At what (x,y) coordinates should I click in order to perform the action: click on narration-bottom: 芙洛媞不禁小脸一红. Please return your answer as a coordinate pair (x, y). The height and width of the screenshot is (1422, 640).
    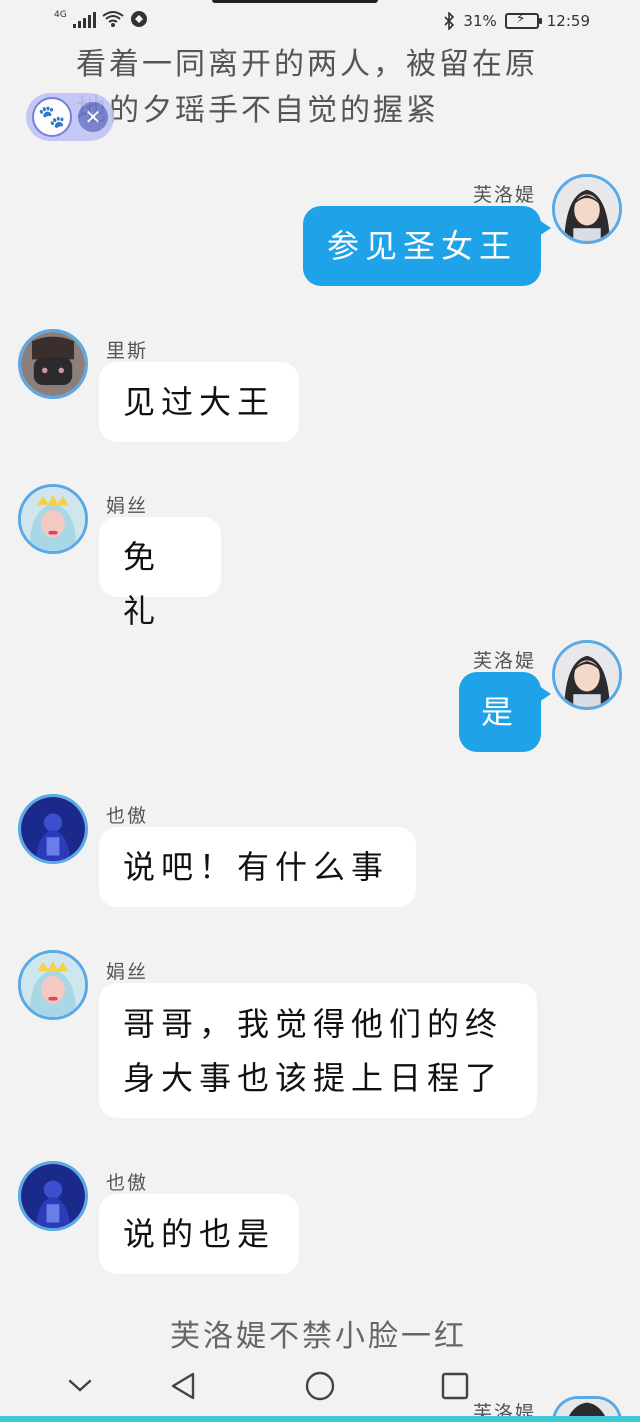
    Looking at the image, I should click on (318, 1336).